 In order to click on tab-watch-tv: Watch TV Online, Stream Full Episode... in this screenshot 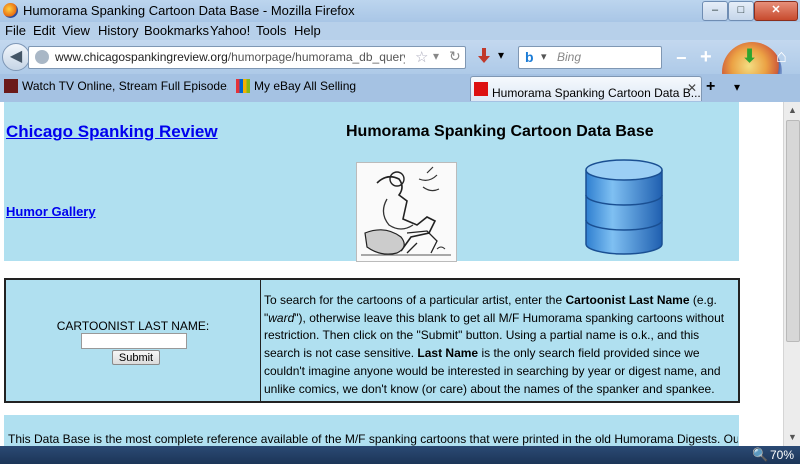, I will do `click(116, 91)`.